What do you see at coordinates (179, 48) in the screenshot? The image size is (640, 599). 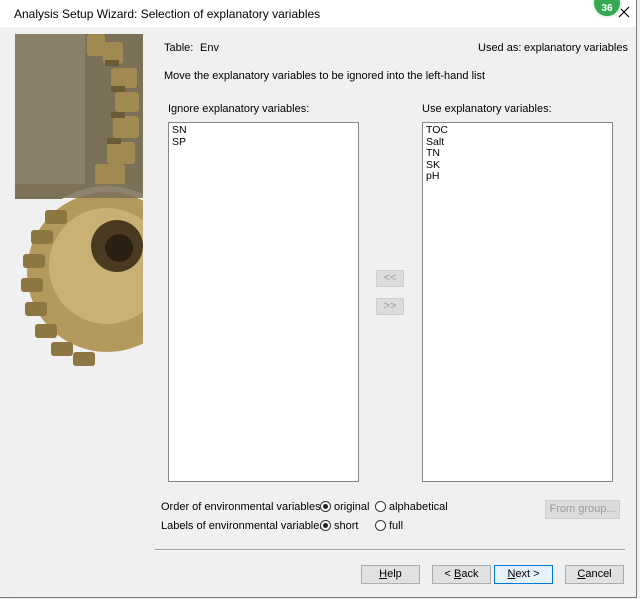 I see `table-label: Table:` at bounding box center [179, 48].